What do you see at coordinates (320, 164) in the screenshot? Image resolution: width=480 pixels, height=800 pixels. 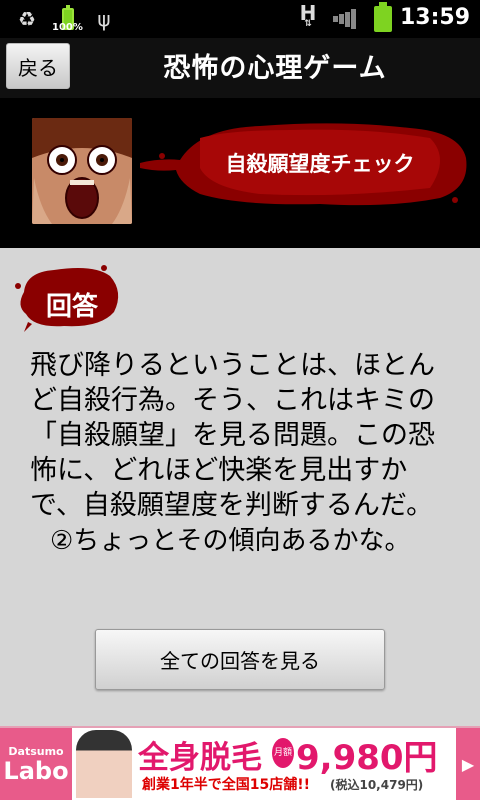 I see `section-title: 自殺願望度チェック` at bounding box center [320, 164].